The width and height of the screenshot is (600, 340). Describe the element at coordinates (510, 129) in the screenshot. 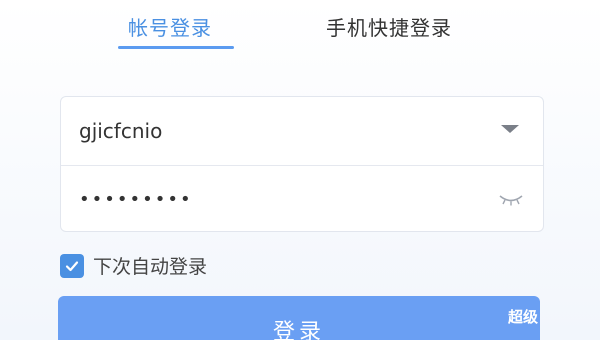

I see `chevron-down-icon` at that location.